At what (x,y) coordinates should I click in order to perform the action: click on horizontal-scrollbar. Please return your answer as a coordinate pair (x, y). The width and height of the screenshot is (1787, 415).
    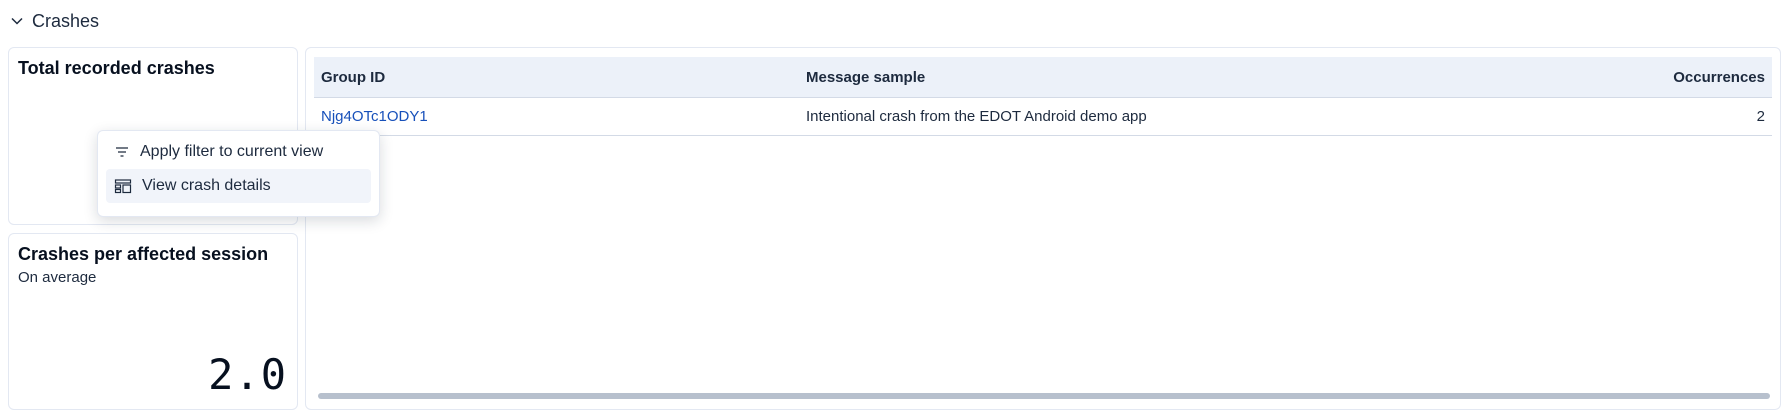
    Looking at the image, I should click on (1044, 396).